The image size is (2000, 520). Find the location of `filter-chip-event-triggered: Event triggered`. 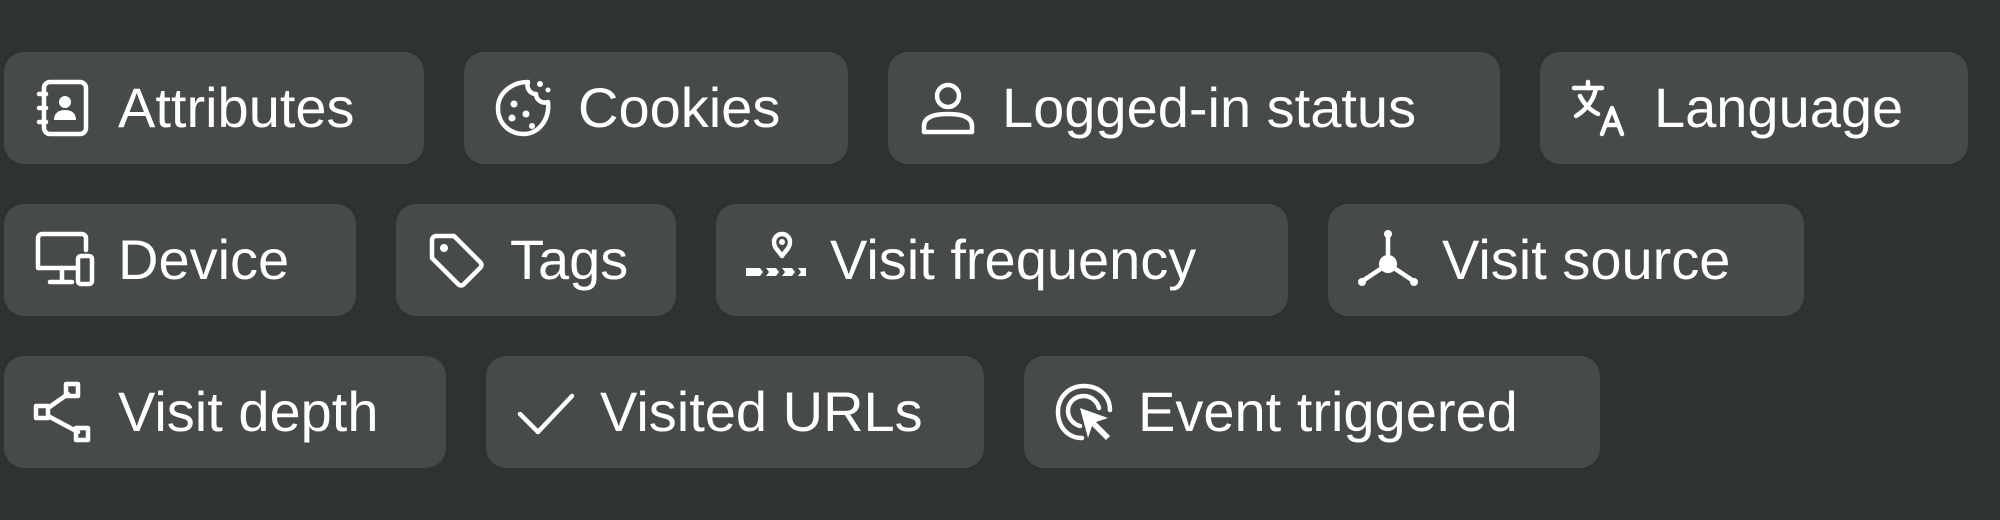

filter-chip-event-triggered: Event triggered is located at coordinates (1312, 412).